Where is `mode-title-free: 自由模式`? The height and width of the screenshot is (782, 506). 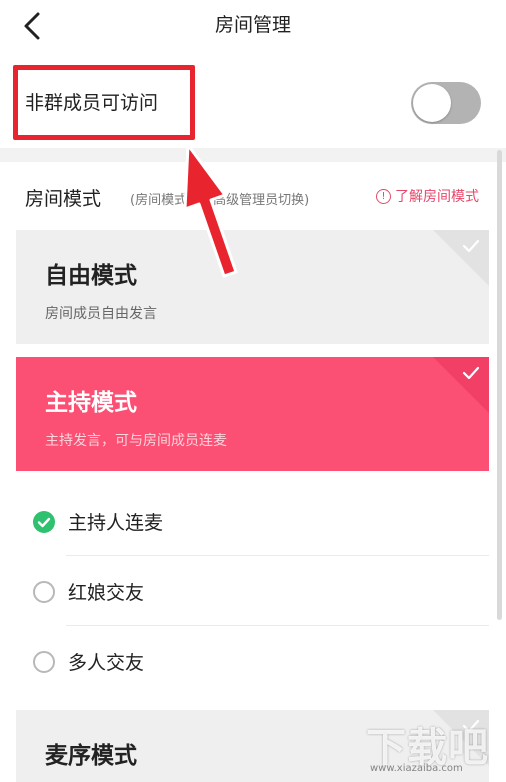 mode-title-free: 自由模式 is located at coordinates (91, 276).